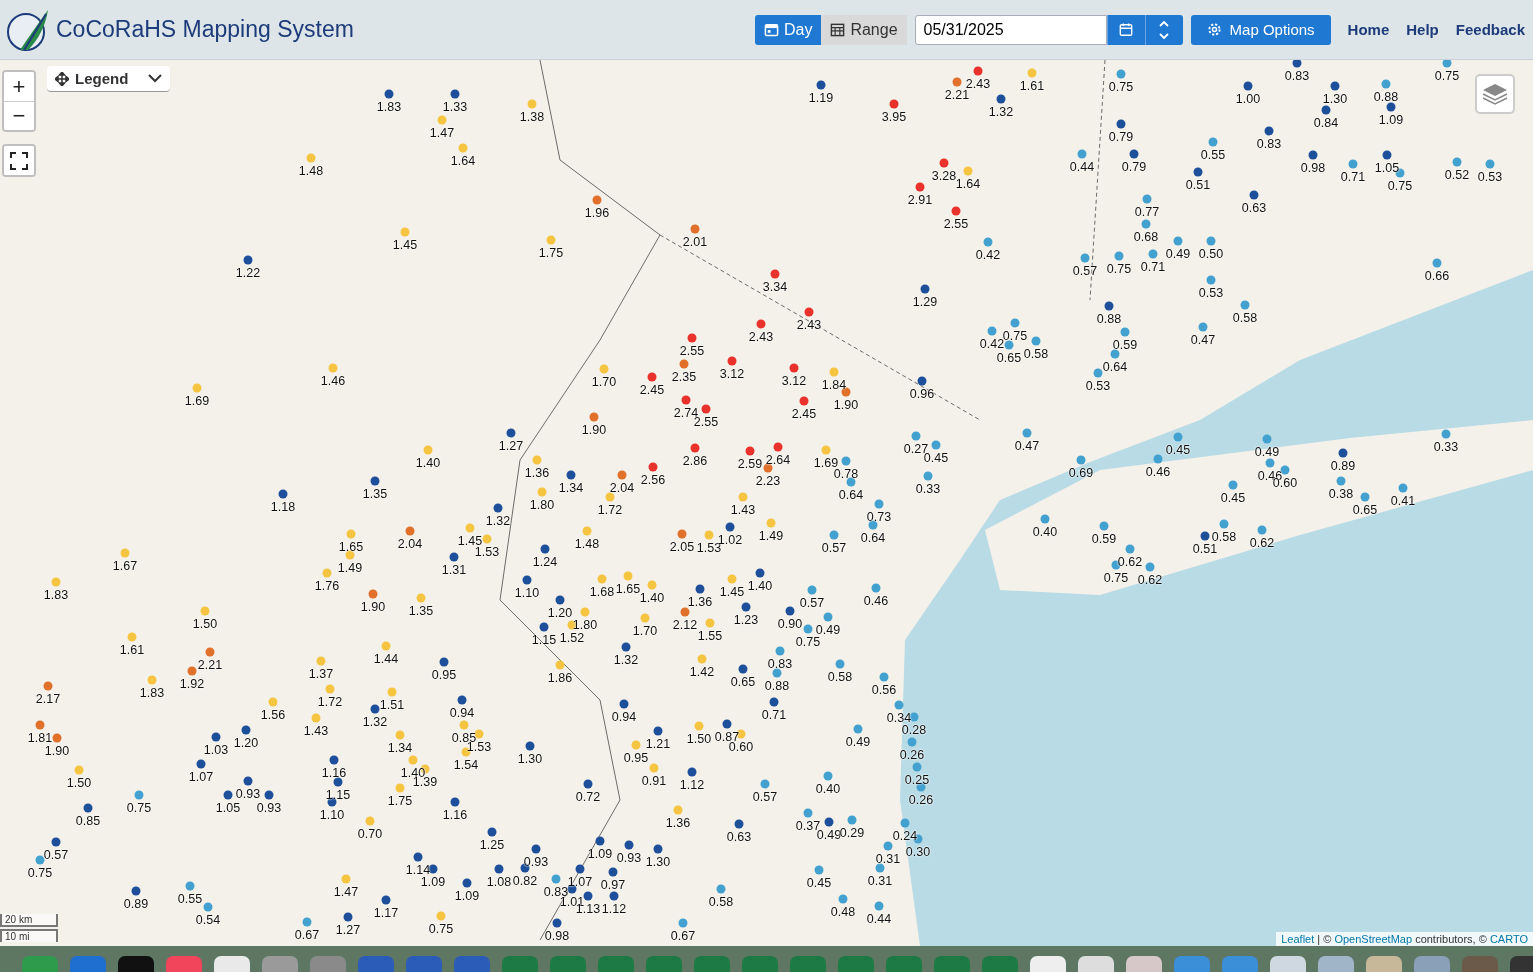 This screenshot has width=1533, height=972. Describe the element at coordinates (788, 29) in the screenshot. I see `day-mode-button: Day` at that location.